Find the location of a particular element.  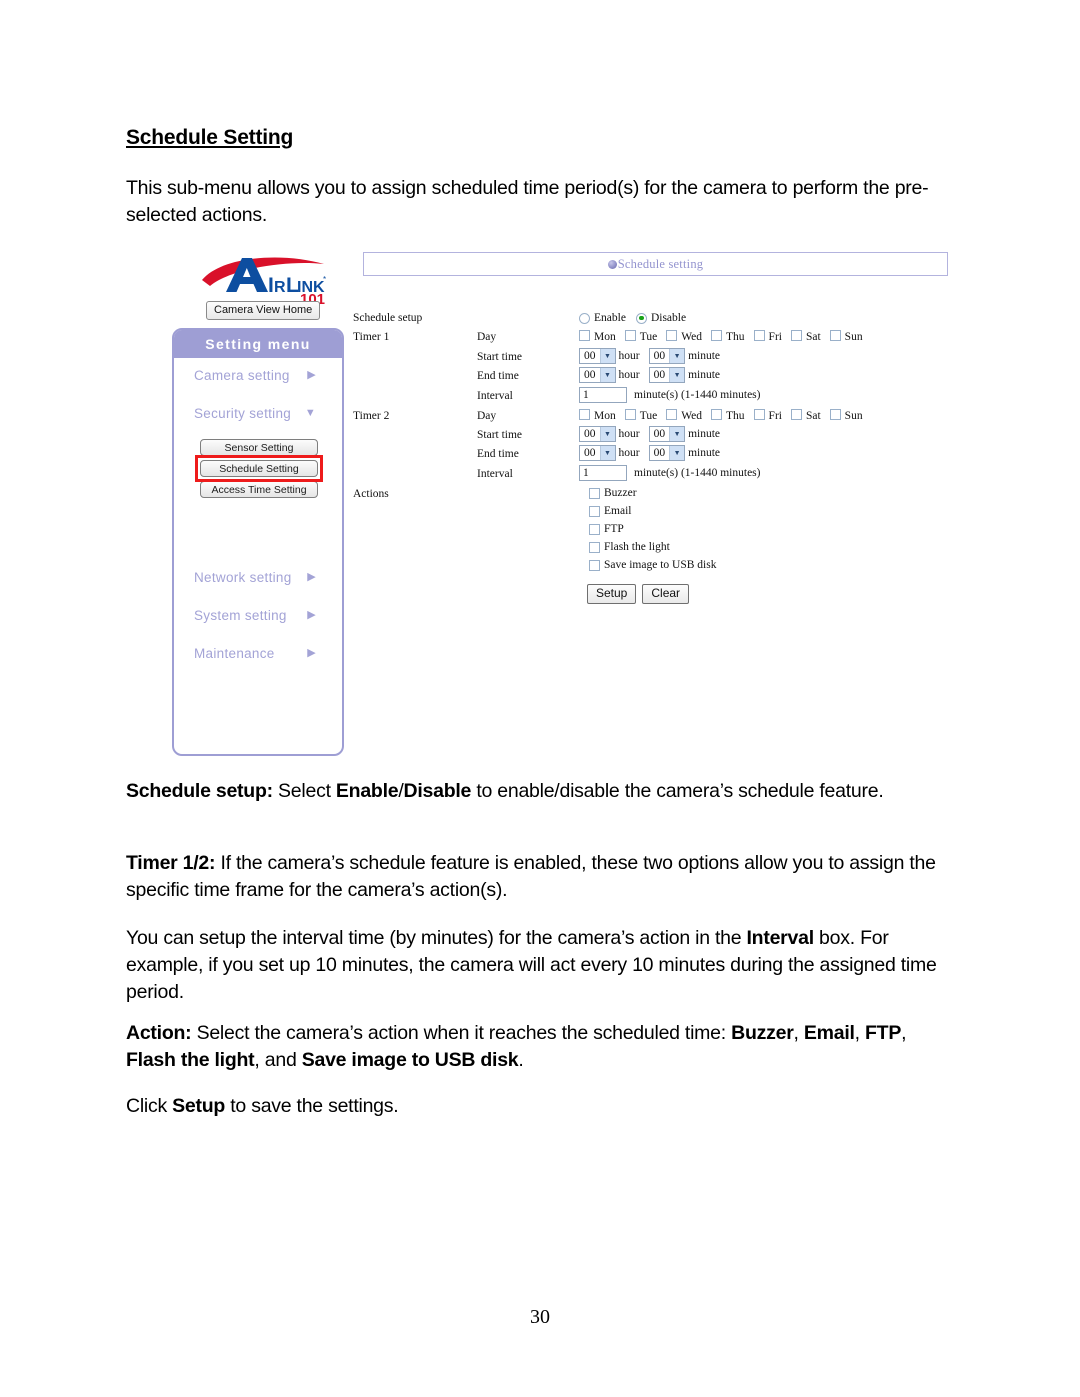

timer1-day-sun: Sun is located at coordinates (846, 336).